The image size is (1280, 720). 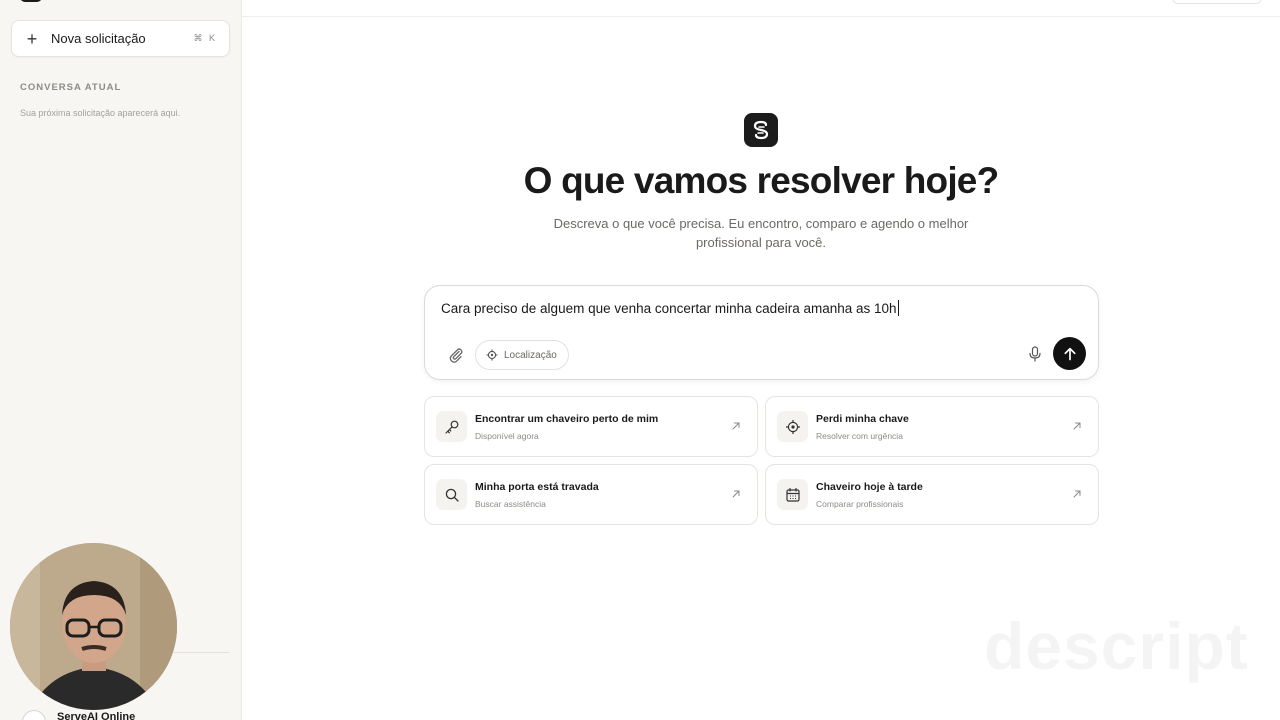 I want to click on text-caret, so click(x=898, y=308).